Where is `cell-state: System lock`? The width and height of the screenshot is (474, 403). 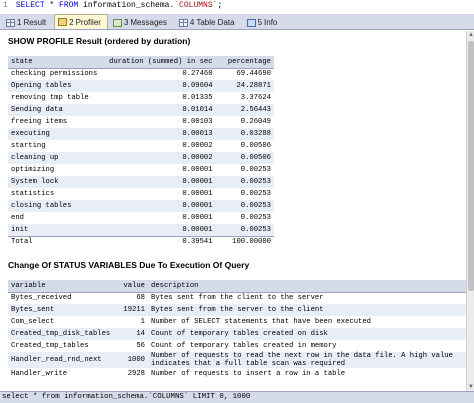
cell-state: System lock is located at coordinates (57, 182).